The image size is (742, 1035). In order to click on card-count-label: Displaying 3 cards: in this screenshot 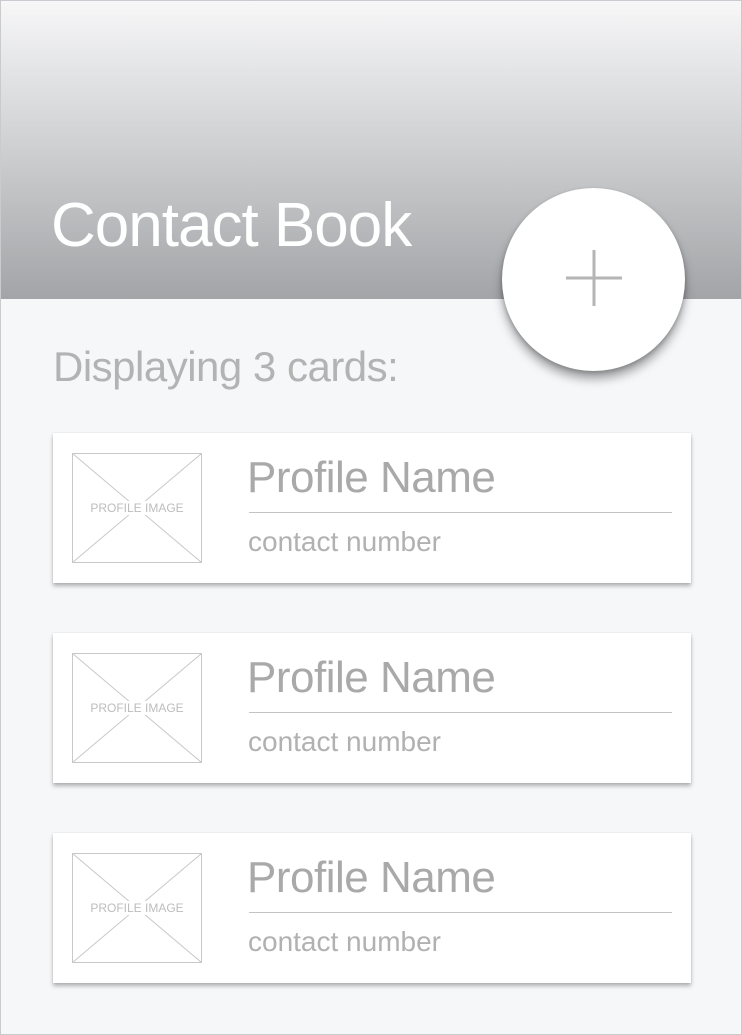, I will do `click(226, 366)`.